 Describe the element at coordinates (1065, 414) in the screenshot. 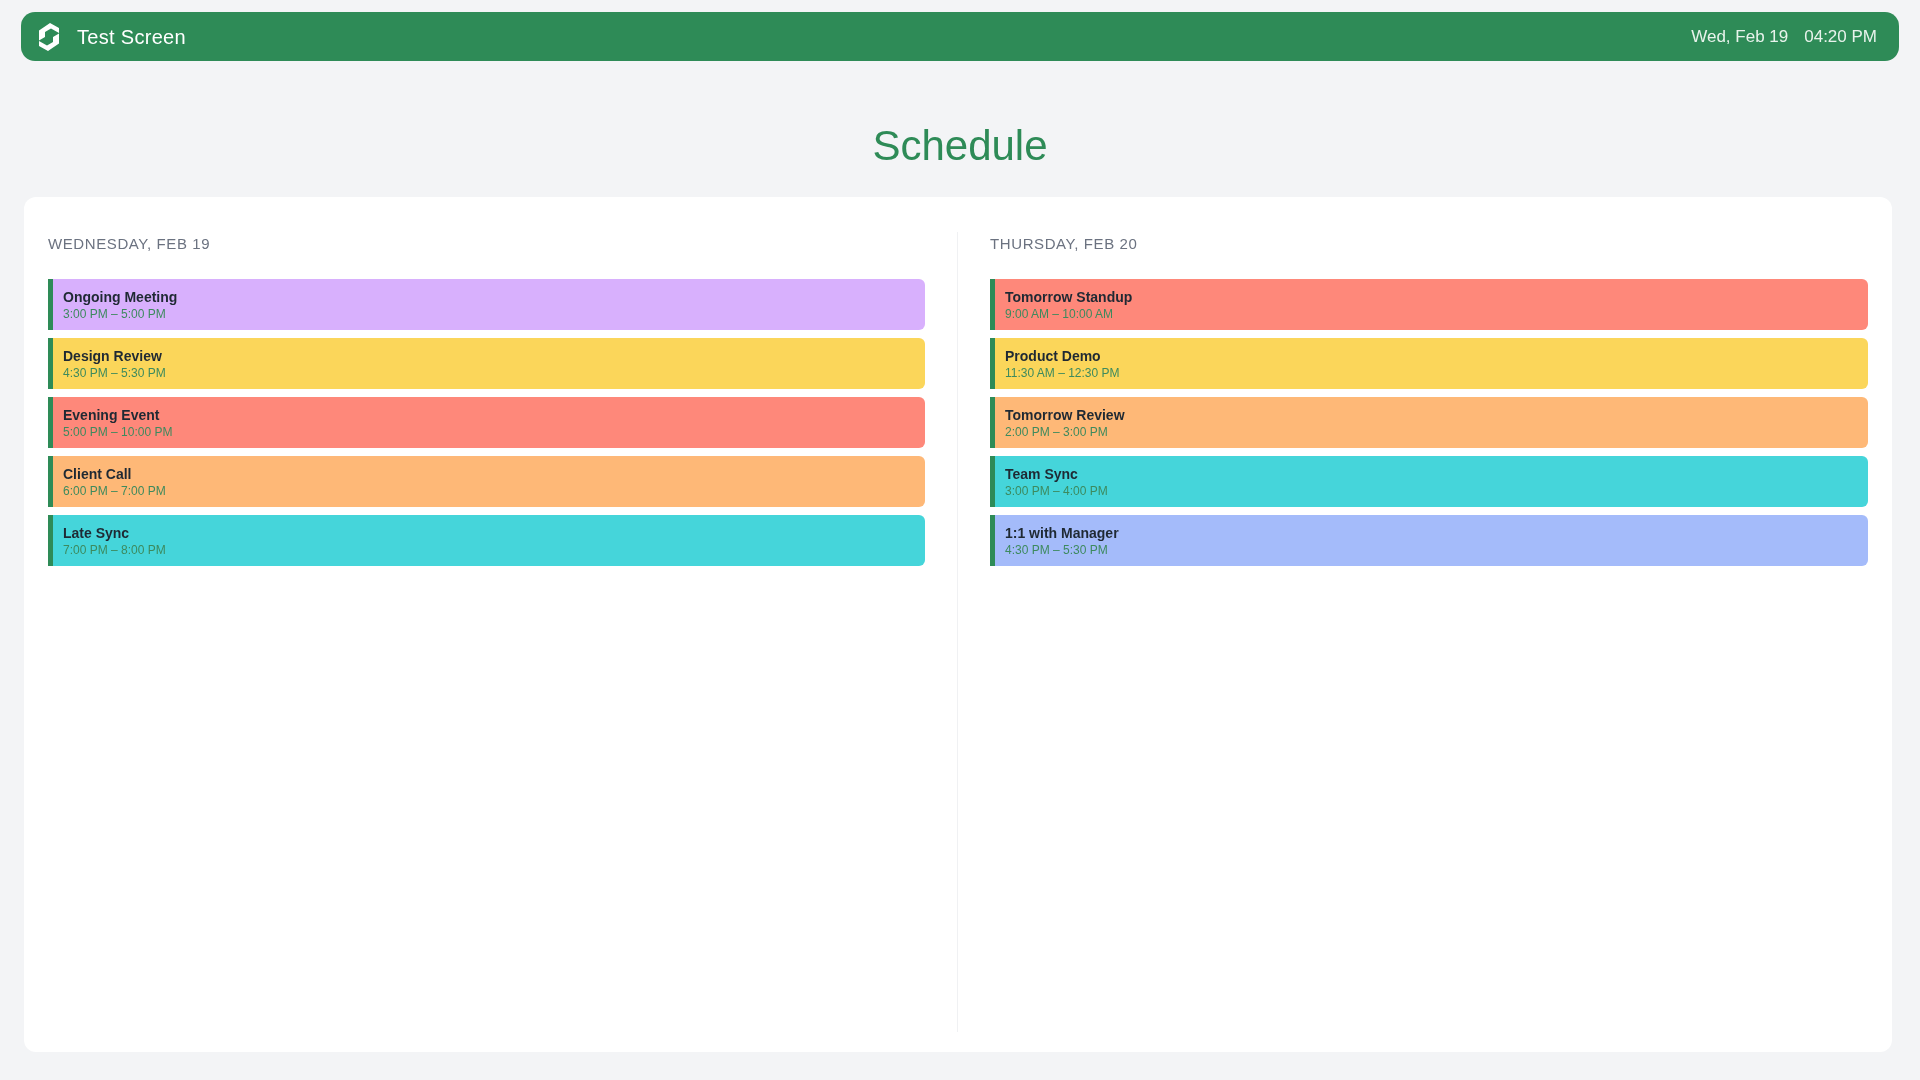

I see `event-title: Tomorrow Review` at that location.